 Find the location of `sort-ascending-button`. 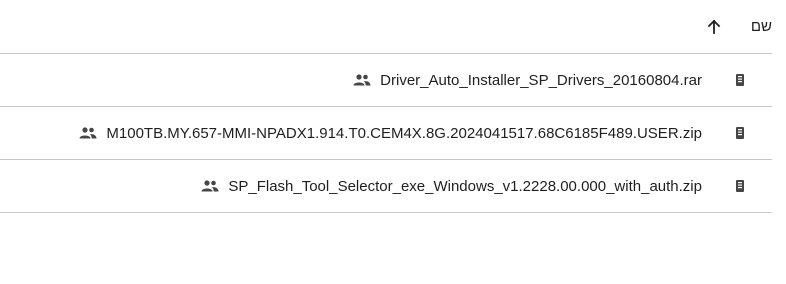

sort-ascending-button is located at coordinates (714, 27).